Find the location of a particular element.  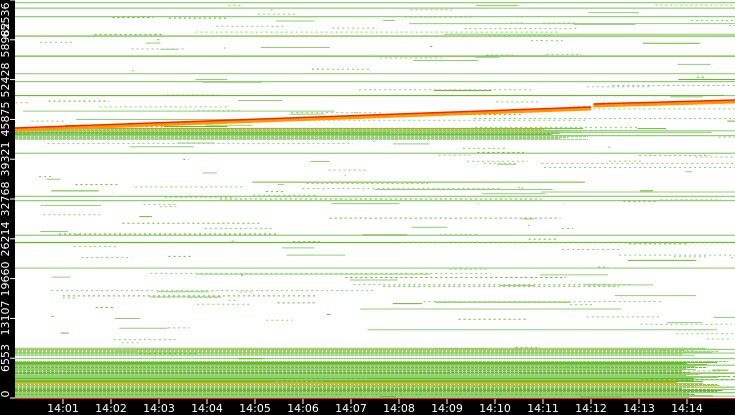

x-tick-label: 14:11 is located at coordinates (543, 408).